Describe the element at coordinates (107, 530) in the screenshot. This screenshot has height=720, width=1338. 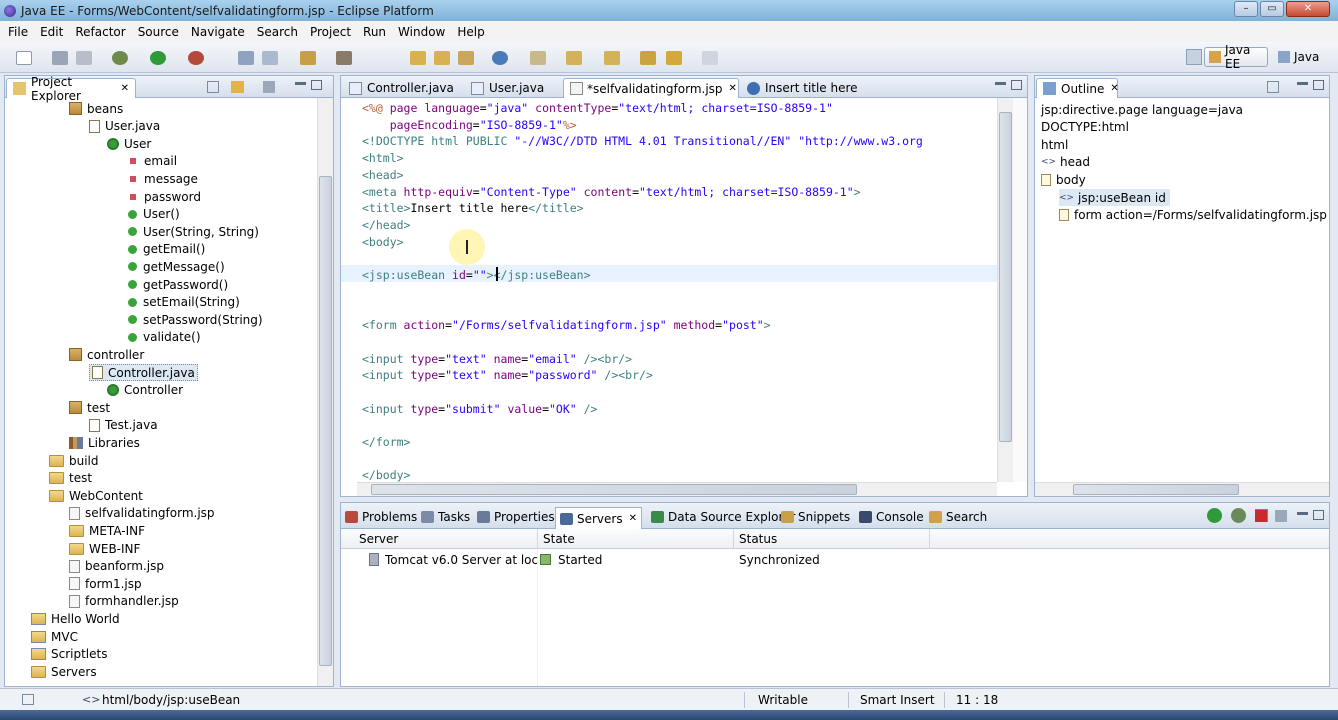
I see `tree-item: META-INF` at that location.